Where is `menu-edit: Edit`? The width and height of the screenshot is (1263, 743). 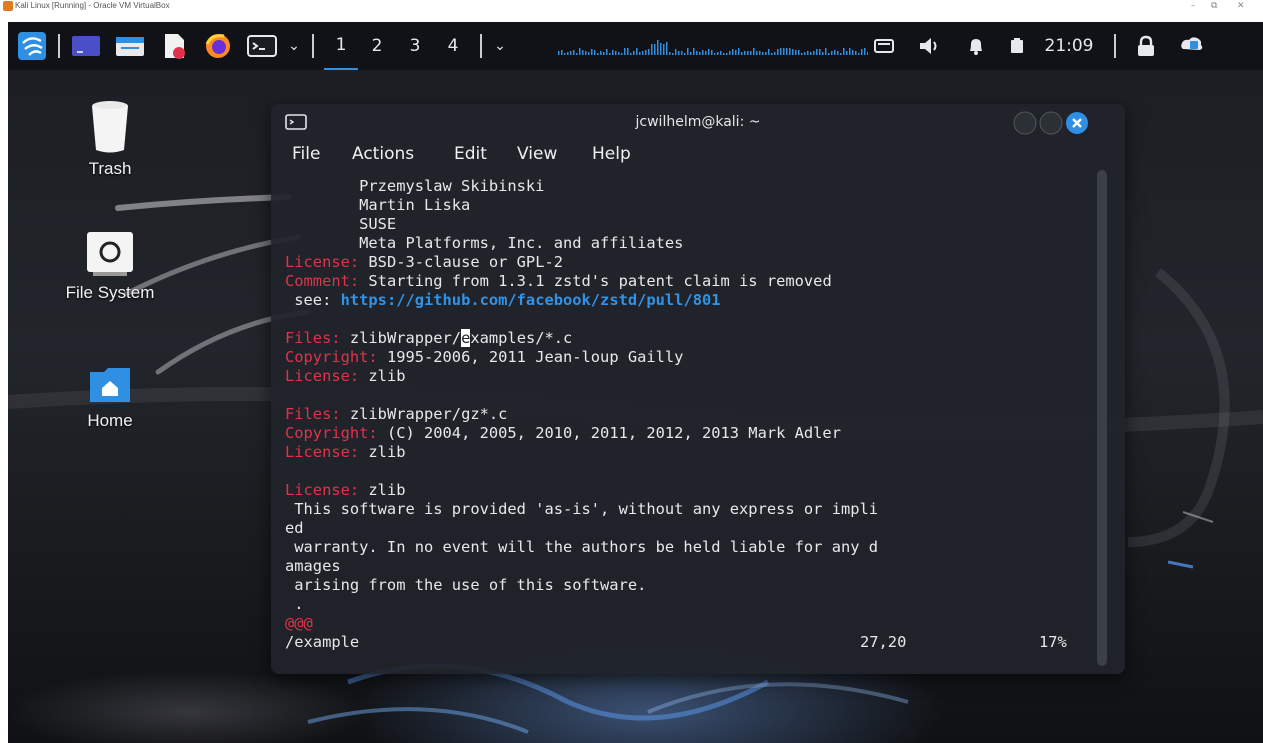
menu-edit: Edit is located at coordinates (470, 154).